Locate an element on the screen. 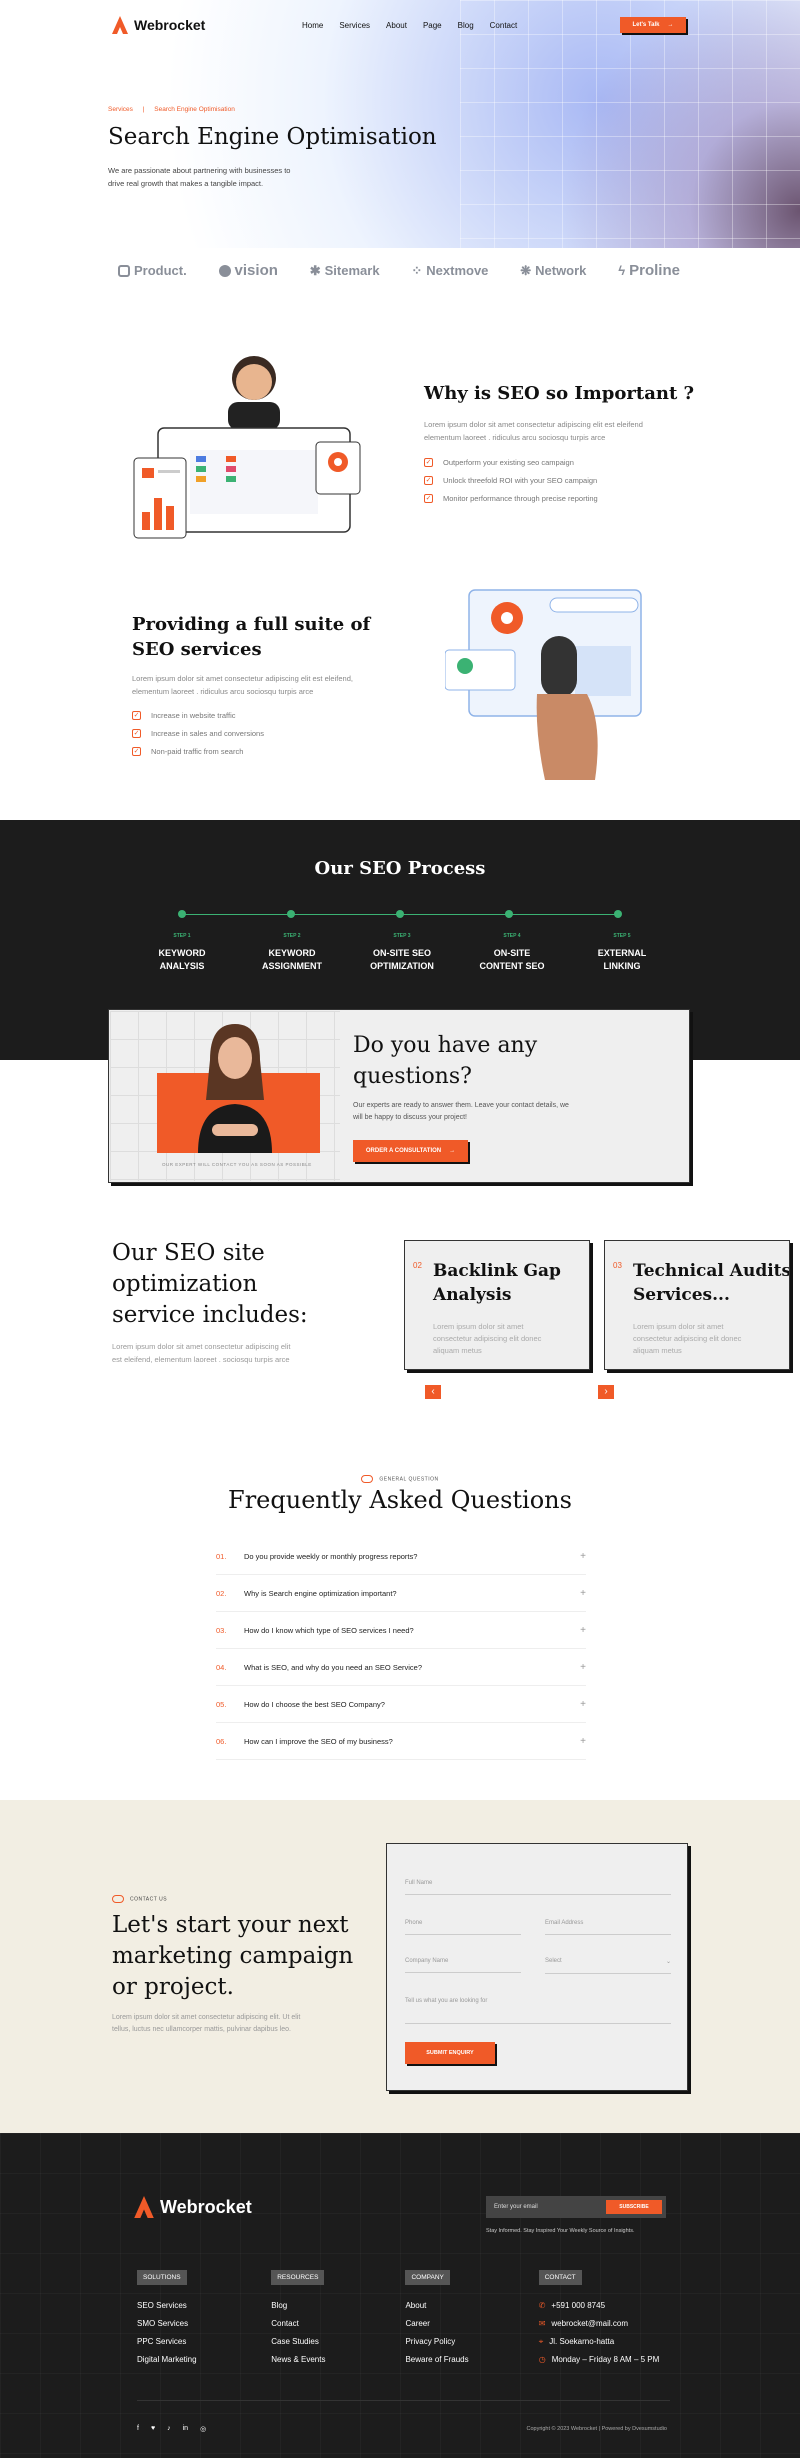 The width and height of the screenshot is (800, 2458). nav-blog: Blog is located at coordinates (466, 25).